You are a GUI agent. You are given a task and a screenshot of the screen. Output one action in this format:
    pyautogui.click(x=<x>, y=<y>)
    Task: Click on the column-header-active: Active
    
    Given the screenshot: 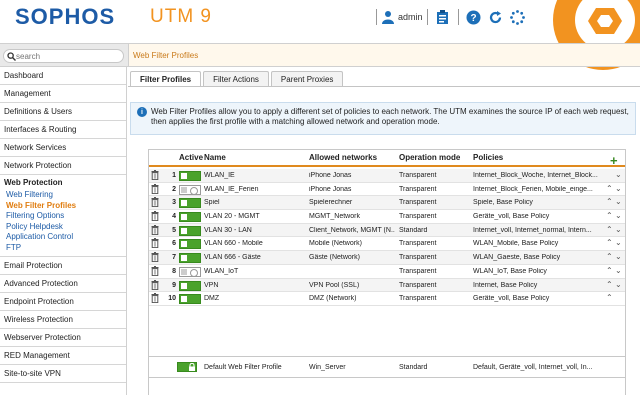 What is the action you would take?
    pyautogui.click(x=191, y=157)
    